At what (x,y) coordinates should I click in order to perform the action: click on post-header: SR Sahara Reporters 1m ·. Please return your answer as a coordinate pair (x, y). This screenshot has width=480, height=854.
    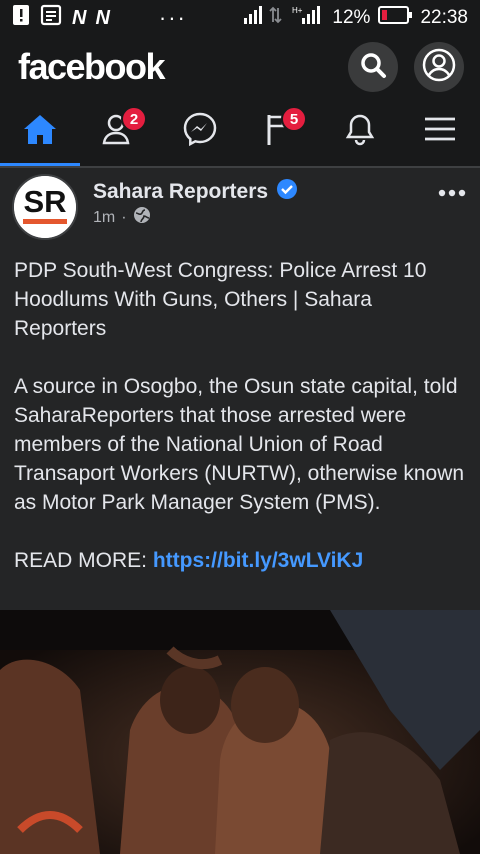
    Looking at the image, I should click on (240, 206).